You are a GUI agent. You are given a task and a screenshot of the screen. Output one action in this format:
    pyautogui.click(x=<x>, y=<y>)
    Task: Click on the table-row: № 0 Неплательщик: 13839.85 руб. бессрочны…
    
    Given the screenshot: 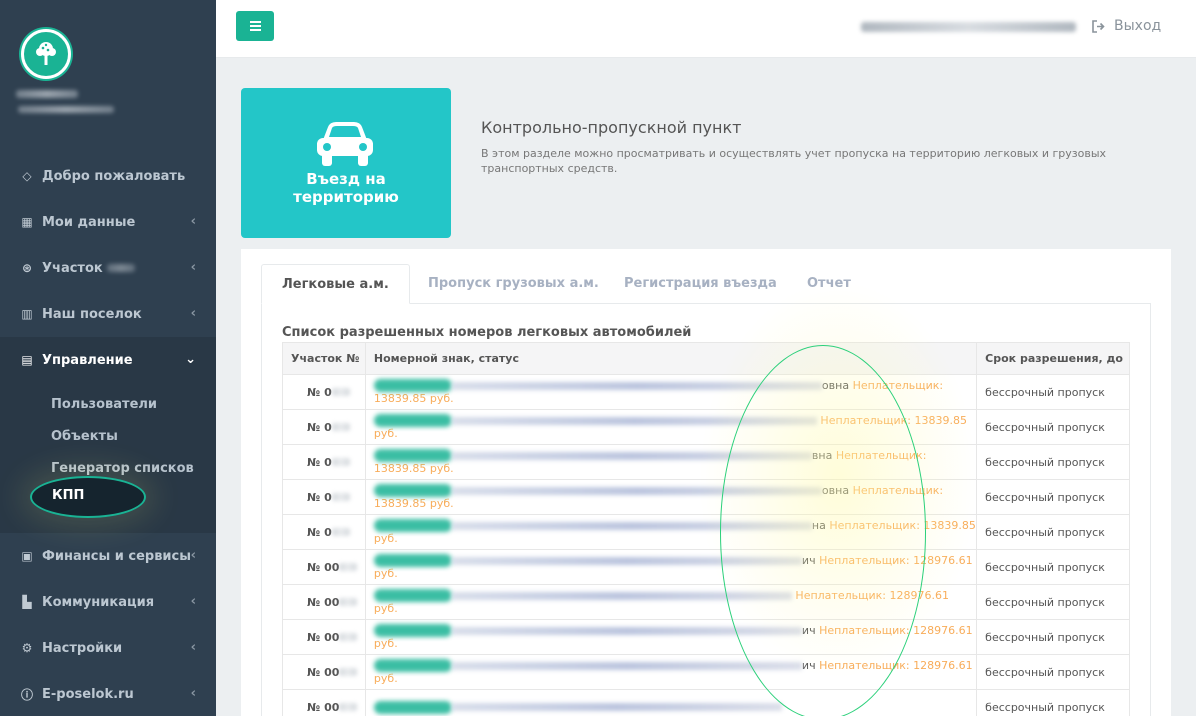 What is the action you would take?
    pyautogui.click(x=706, y=427)
    